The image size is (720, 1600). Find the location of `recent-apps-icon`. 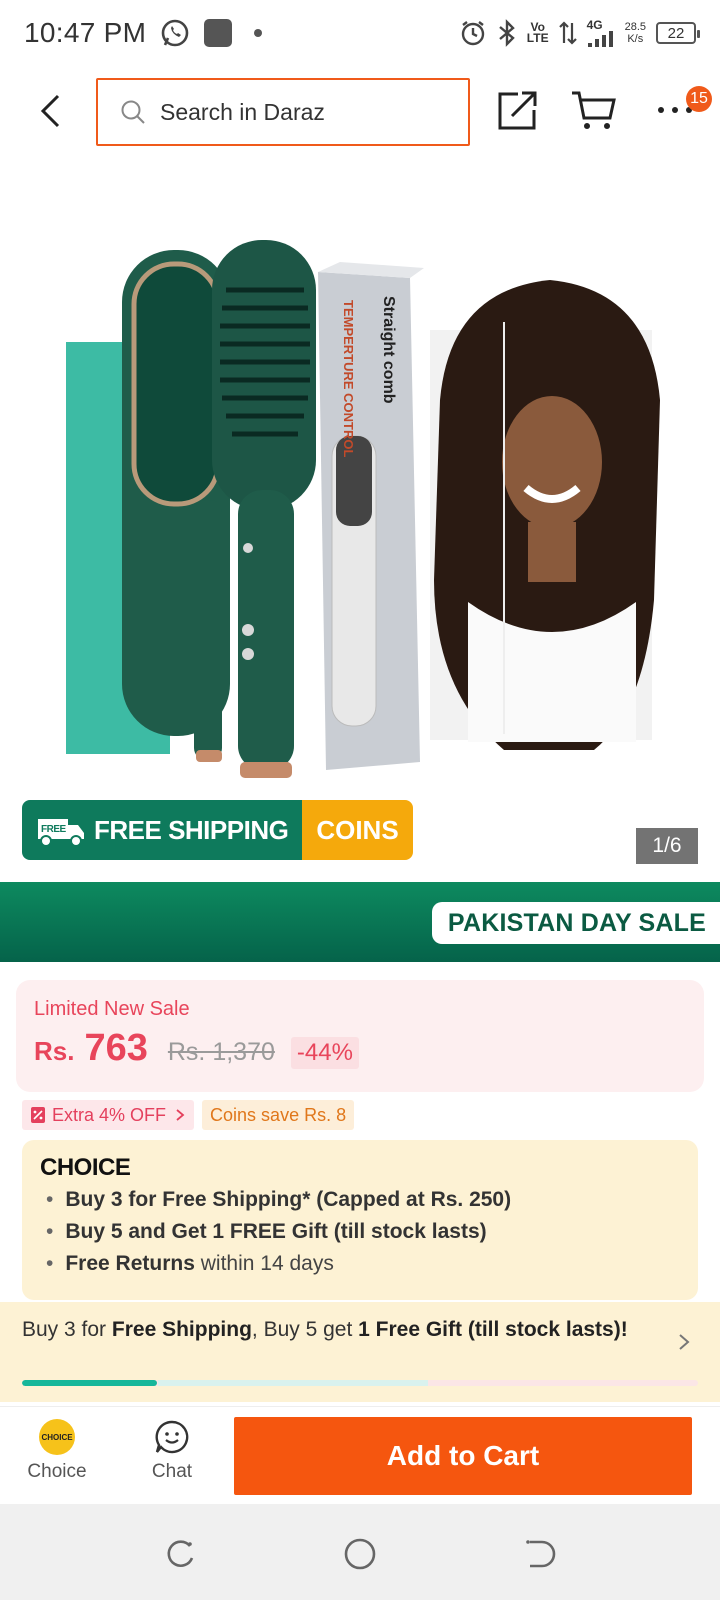

recent-apps-icon is located at coordinates (180, 1554).